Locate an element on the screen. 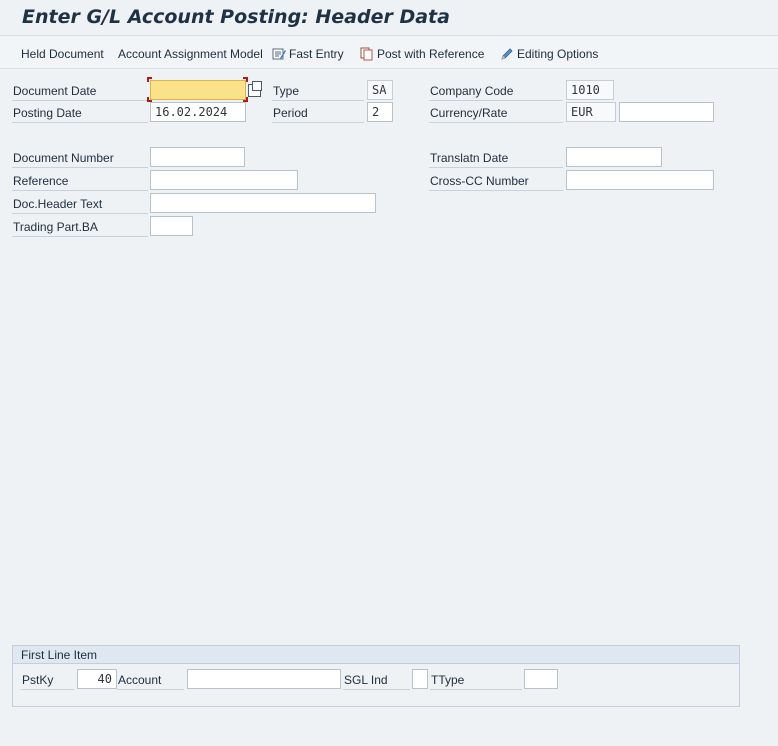 This screenshot has width=778, height=746. document-number-field is located at coordinates (197, 157).